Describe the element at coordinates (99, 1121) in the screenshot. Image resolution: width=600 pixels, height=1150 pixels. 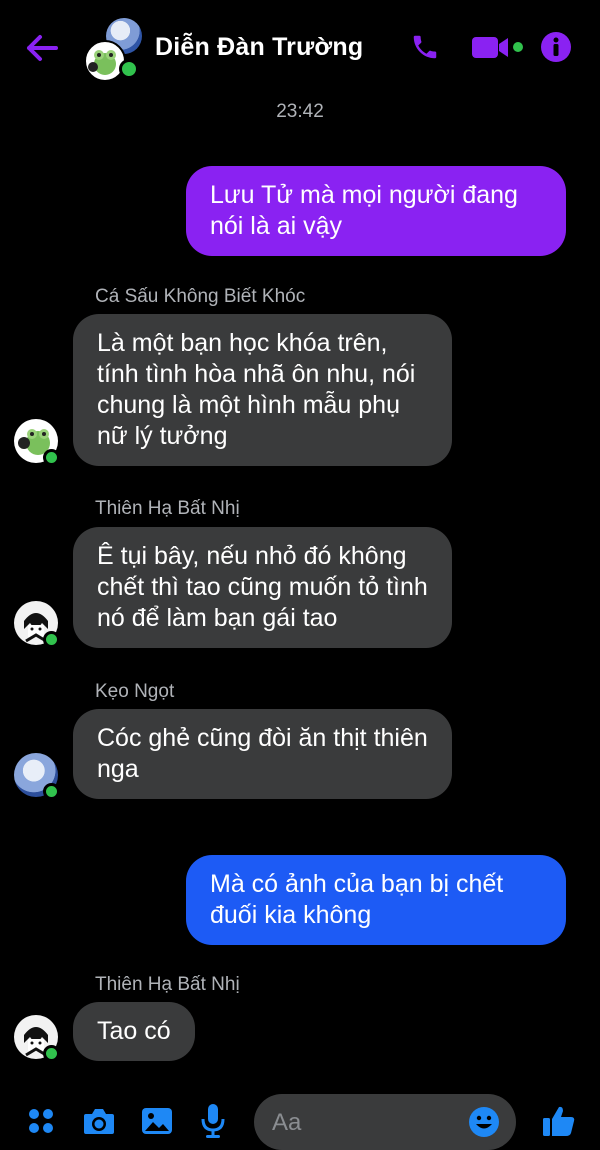
I see `camera-icon` at that location.